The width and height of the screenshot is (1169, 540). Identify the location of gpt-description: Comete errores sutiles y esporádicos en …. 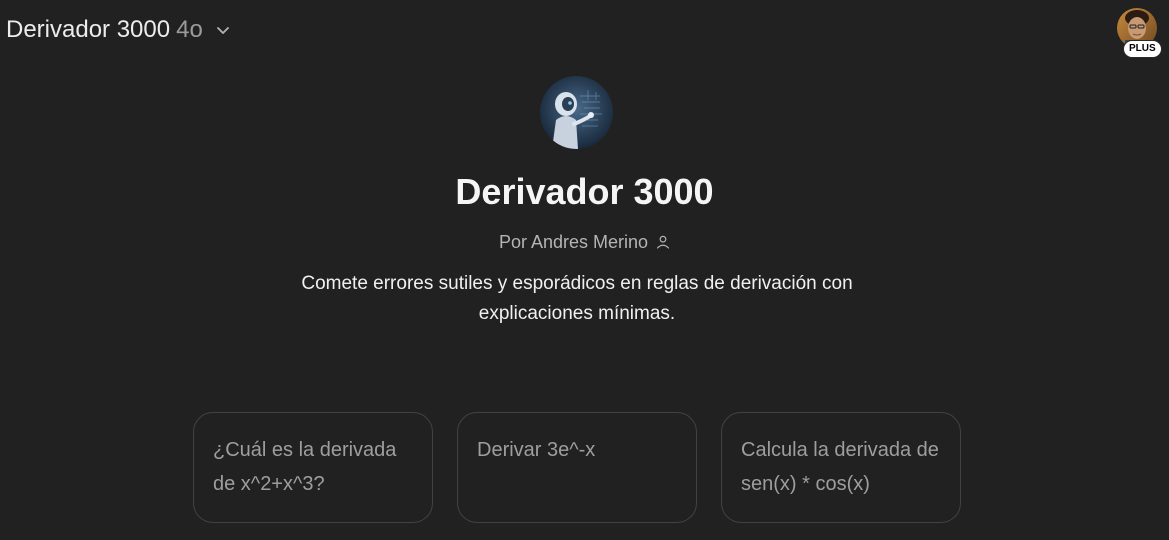
(577, 298).